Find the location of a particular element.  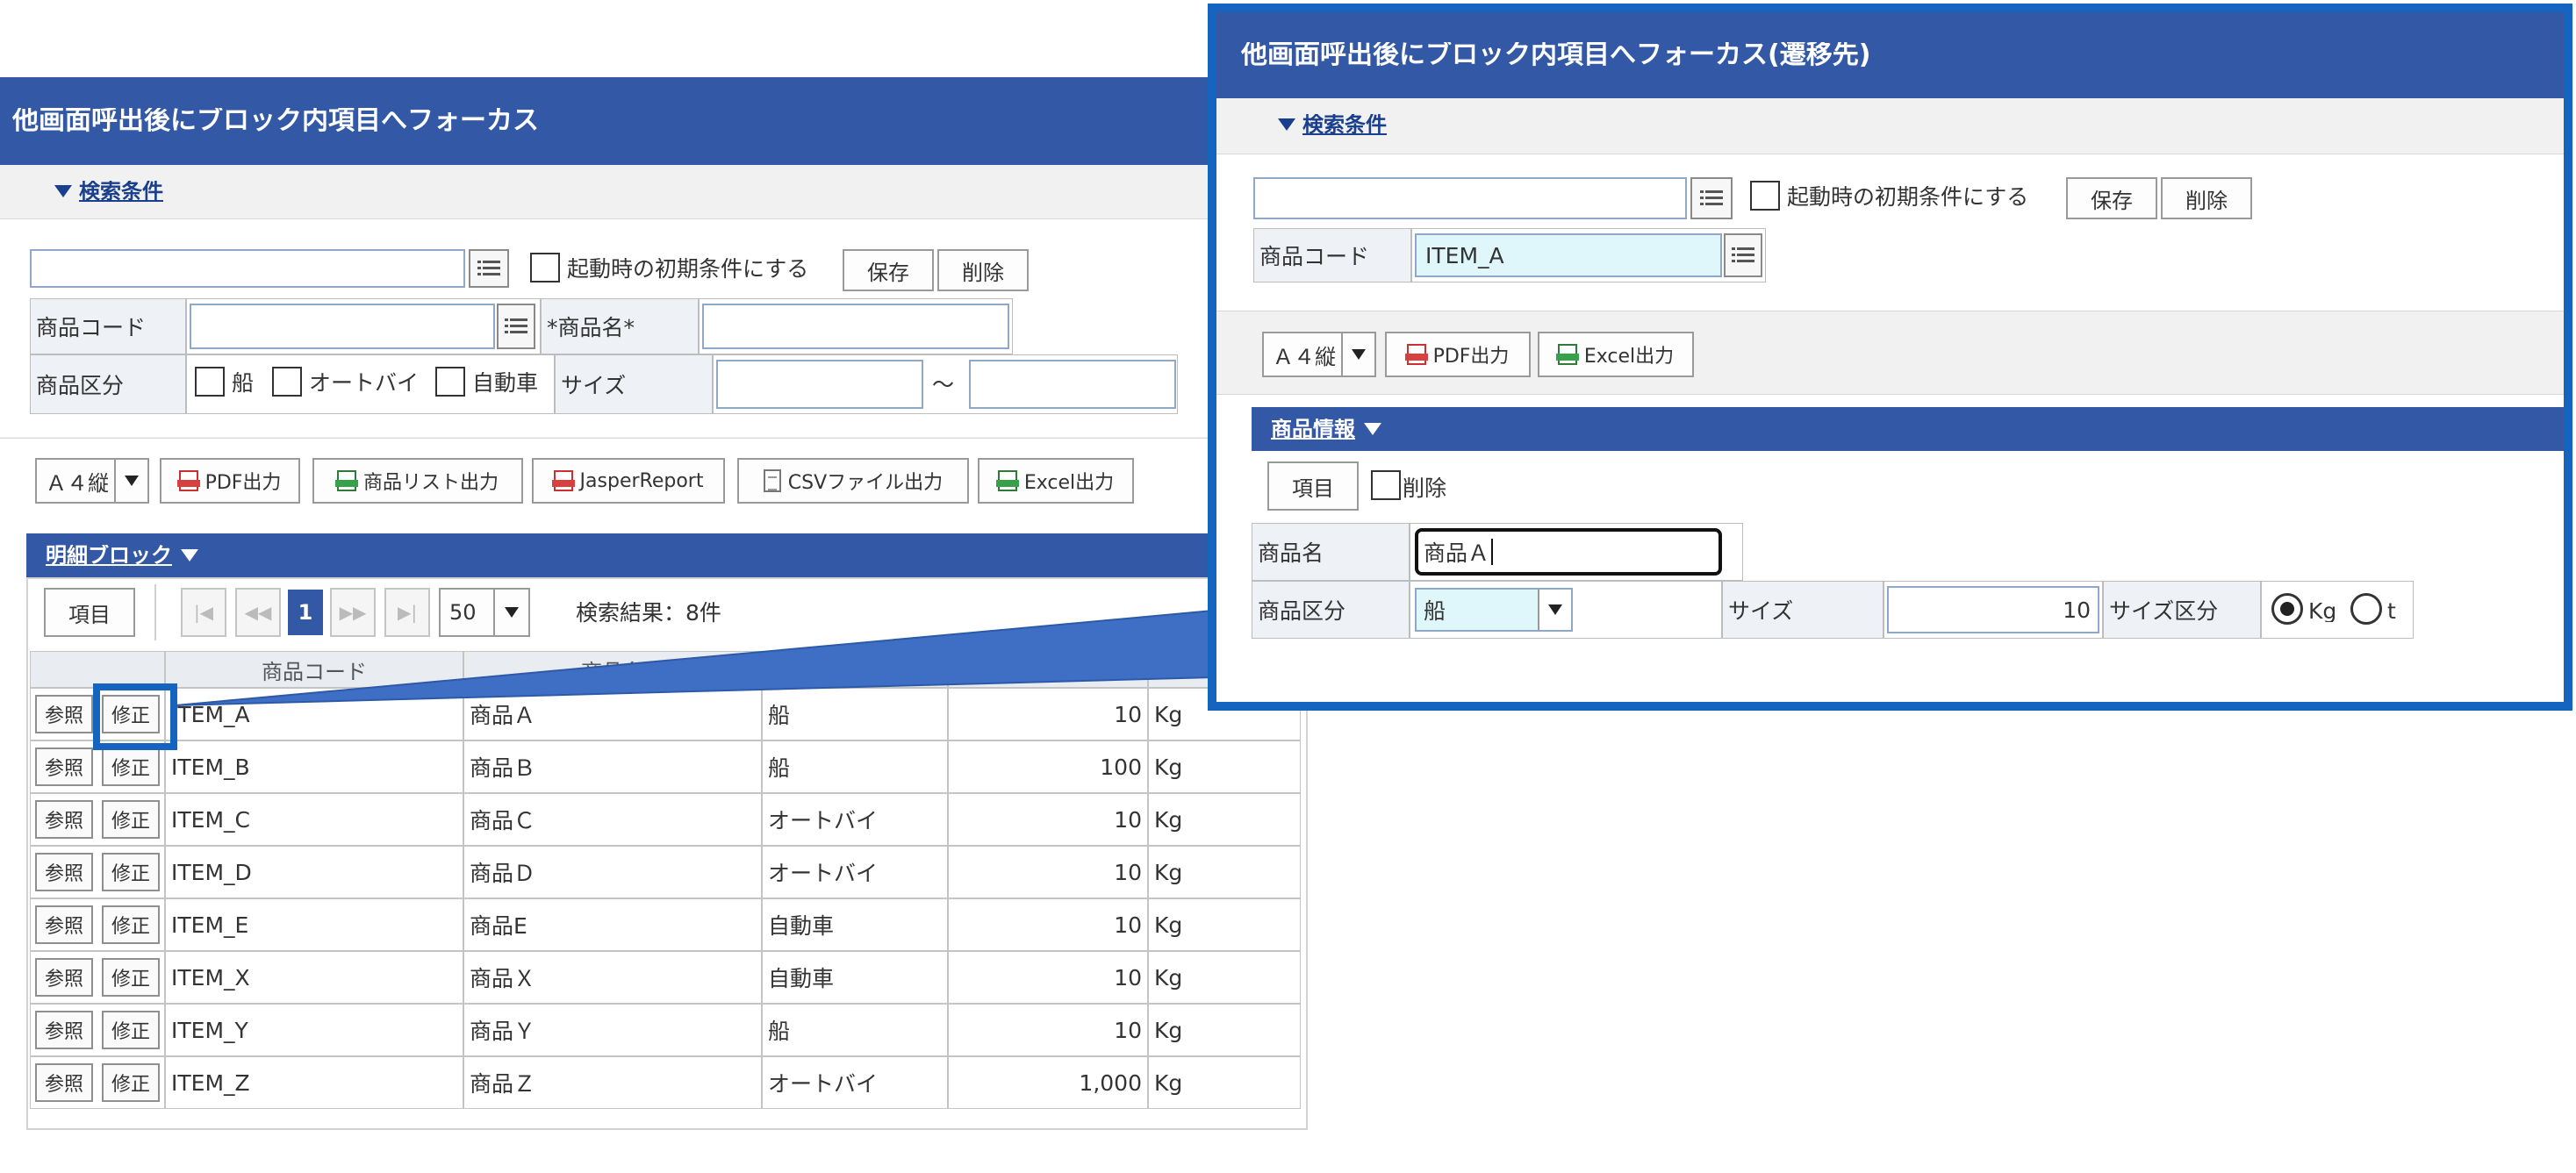

right-product-code-label: 商品コード is located at coordinates (1314, 256).